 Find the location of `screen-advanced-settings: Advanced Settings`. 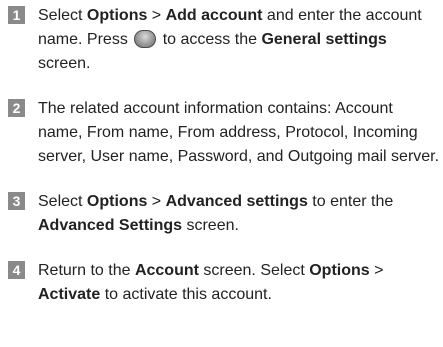

screen-advanced-settings: Advanced Settings is located at coordinates (110, 225).